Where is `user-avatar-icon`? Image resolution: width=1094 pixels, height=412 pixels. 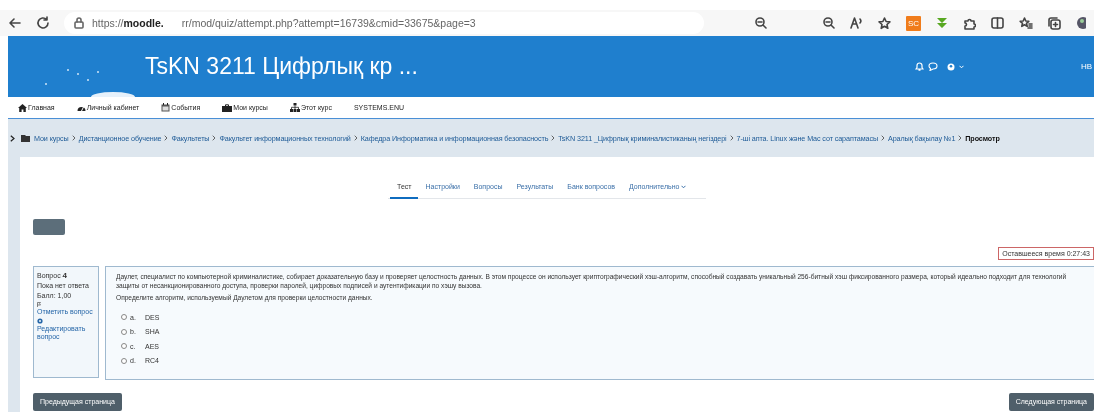
user-avatar-icon is located at coordinates (951, 66).